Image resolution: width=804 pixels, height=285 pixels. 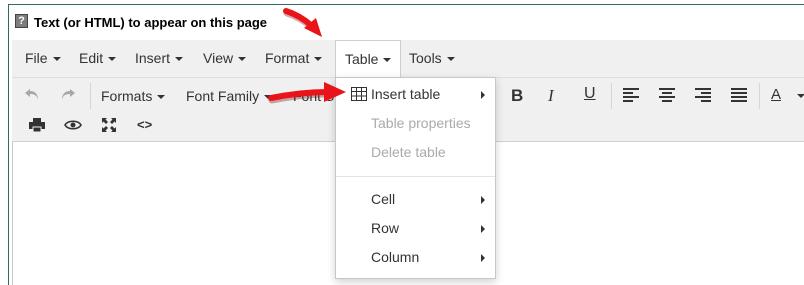 What do you see at coordinates (21, 21) in the screenshot?
I see `help-icon: ?` at bounding box center [21, 21].